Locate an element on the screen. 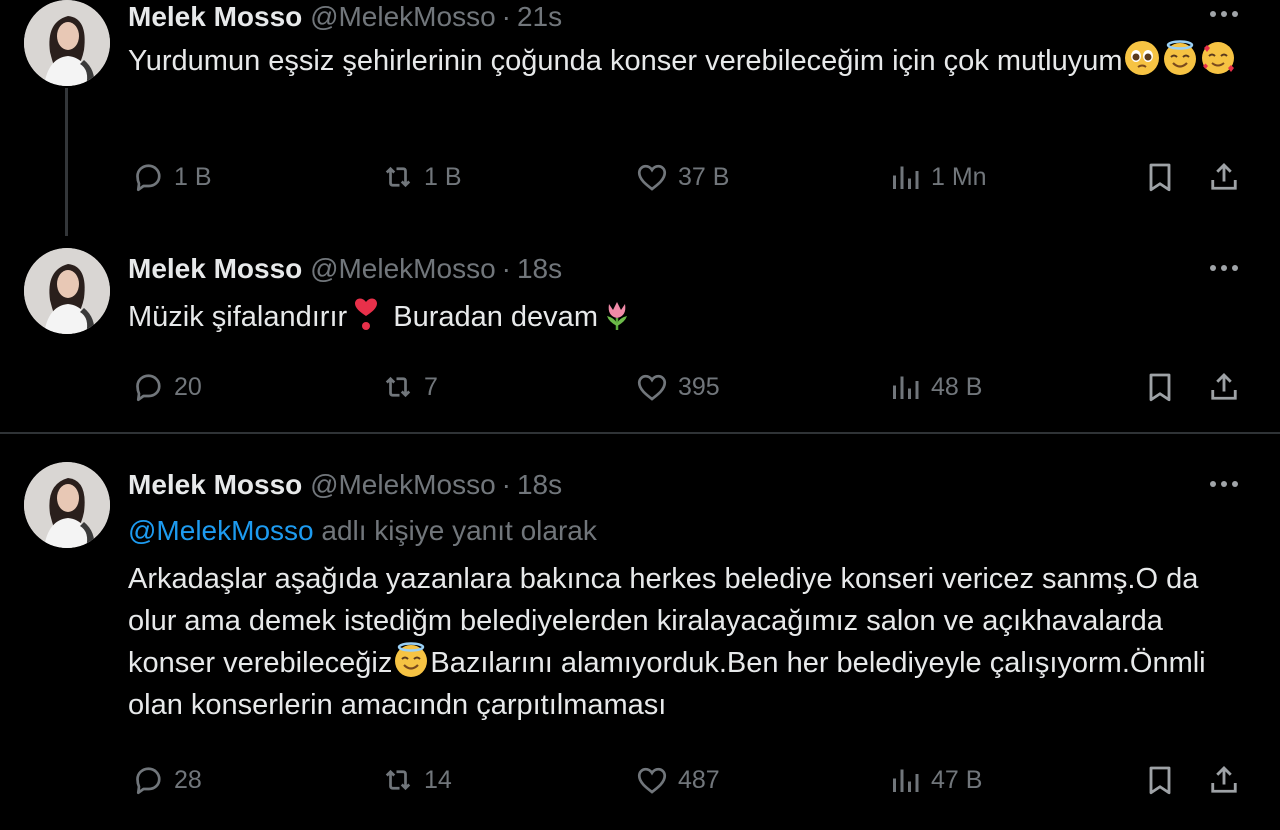 Image resolution: width=1280 pixels, height=830 pixels. repost-button: 7 is located at coordinates (409, 387).